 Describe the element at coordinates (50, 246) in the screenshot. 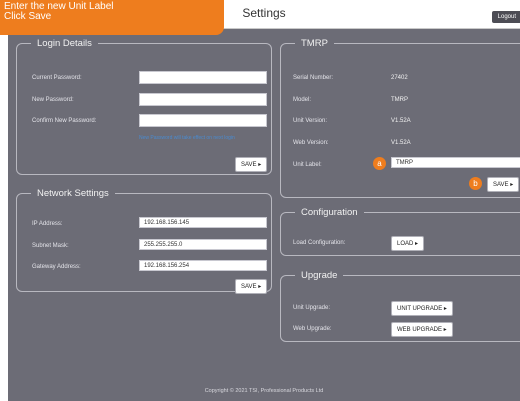

I see `subnet-mask-label: Subnet Mask:` at that location.